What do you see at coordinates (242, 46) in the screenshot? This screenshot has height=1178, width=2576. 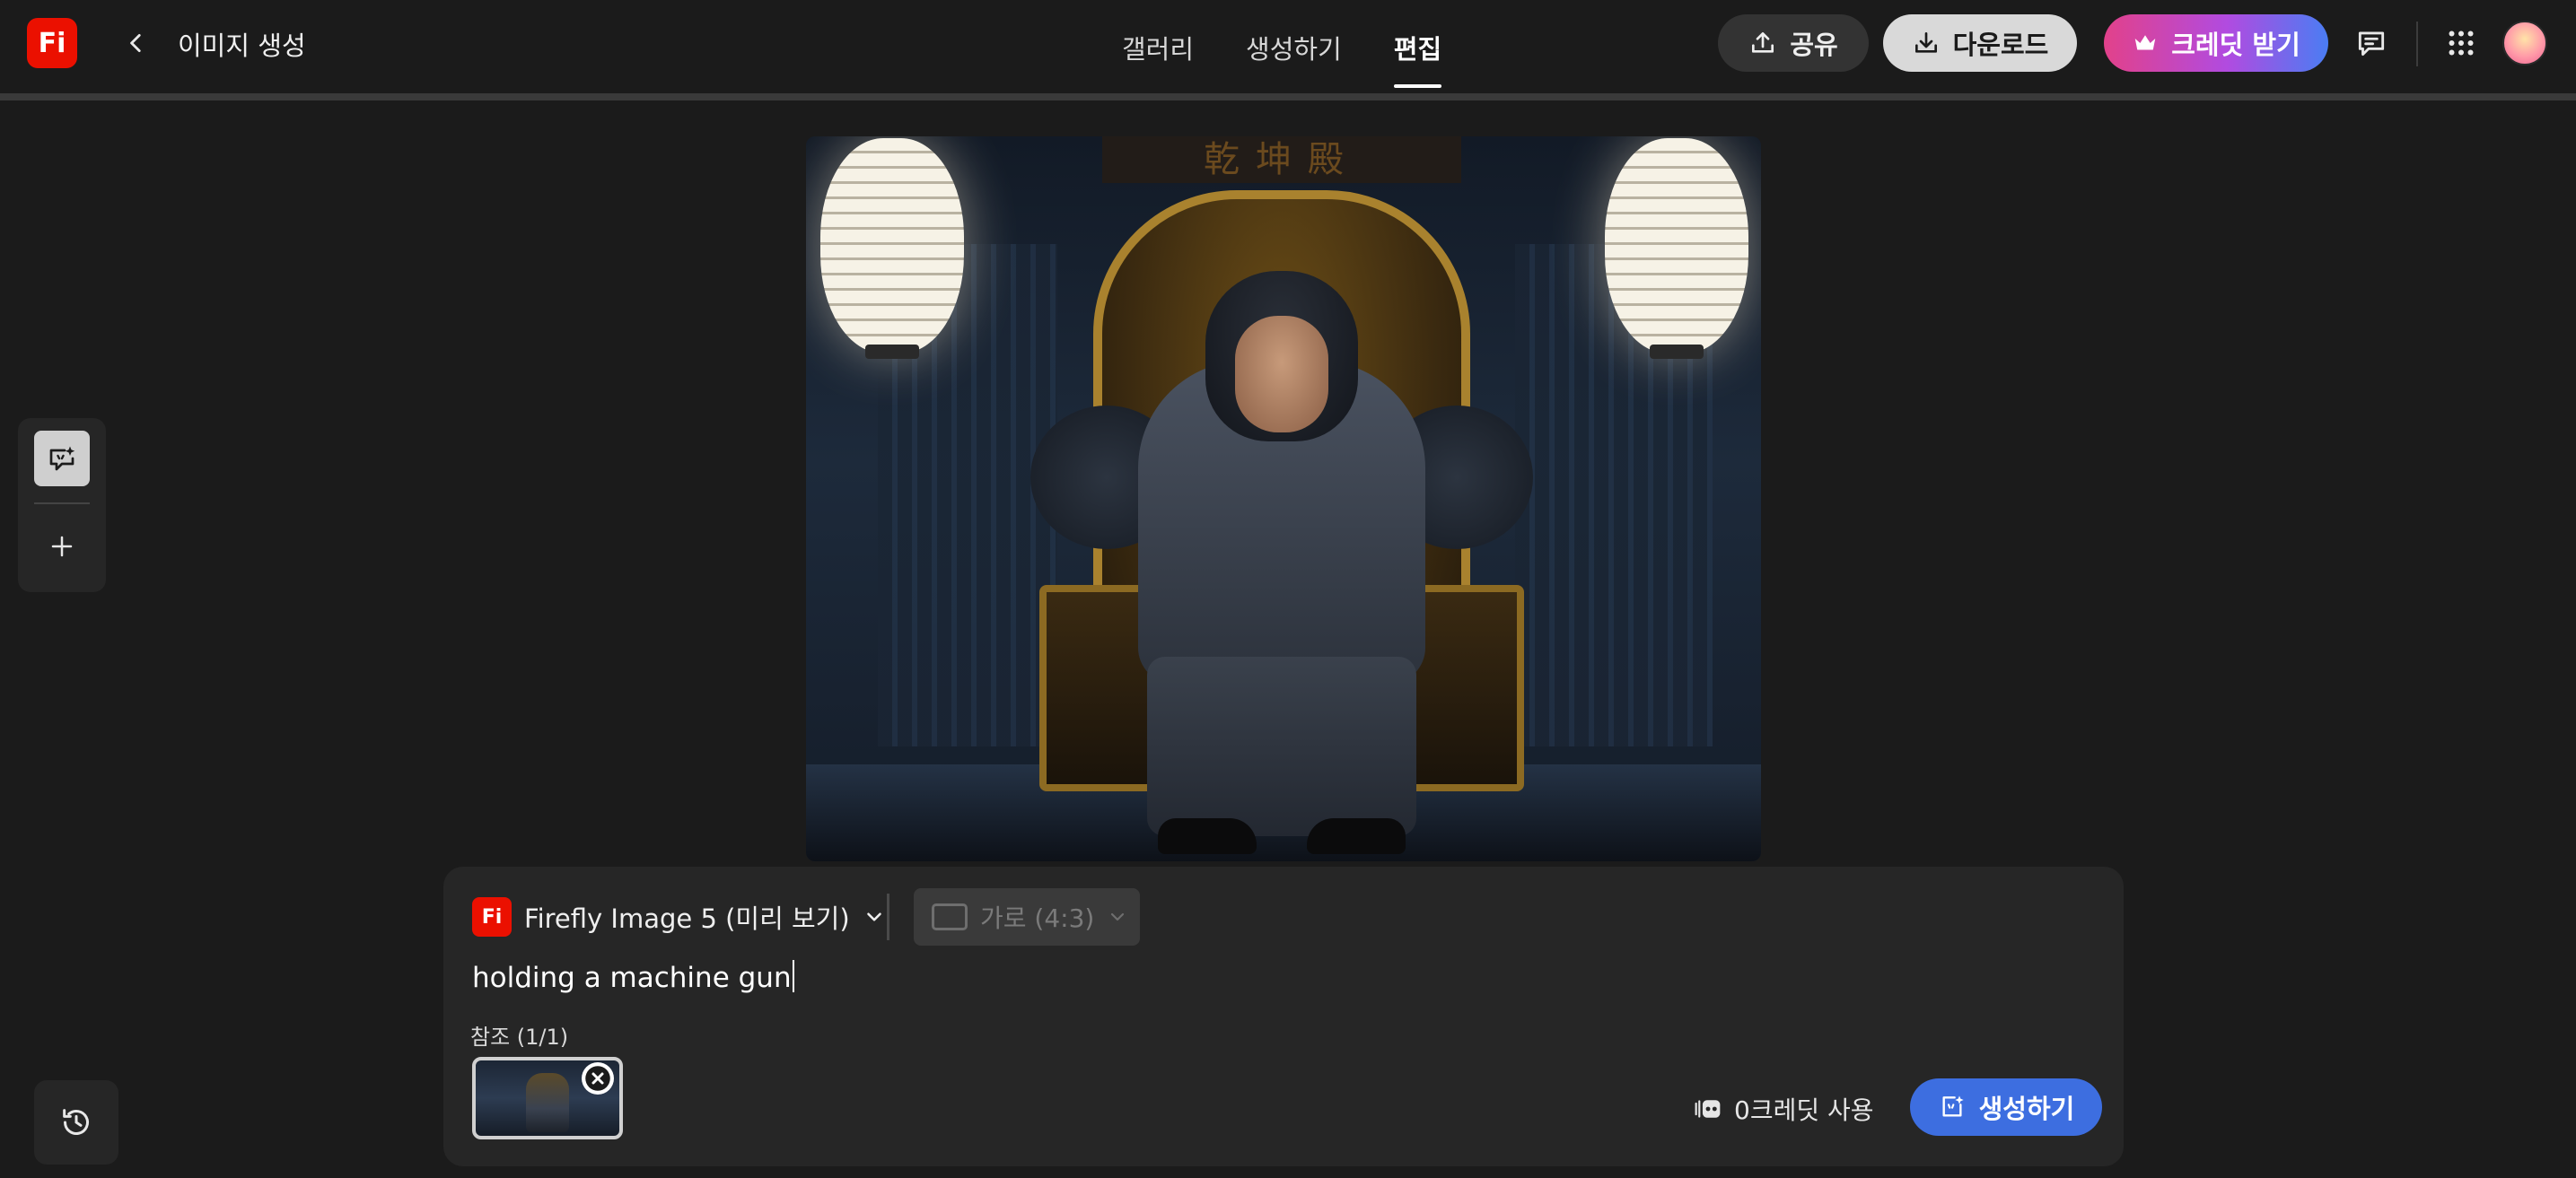 I see `page-title: 이미지 생성` at bounding box center [242, 46].